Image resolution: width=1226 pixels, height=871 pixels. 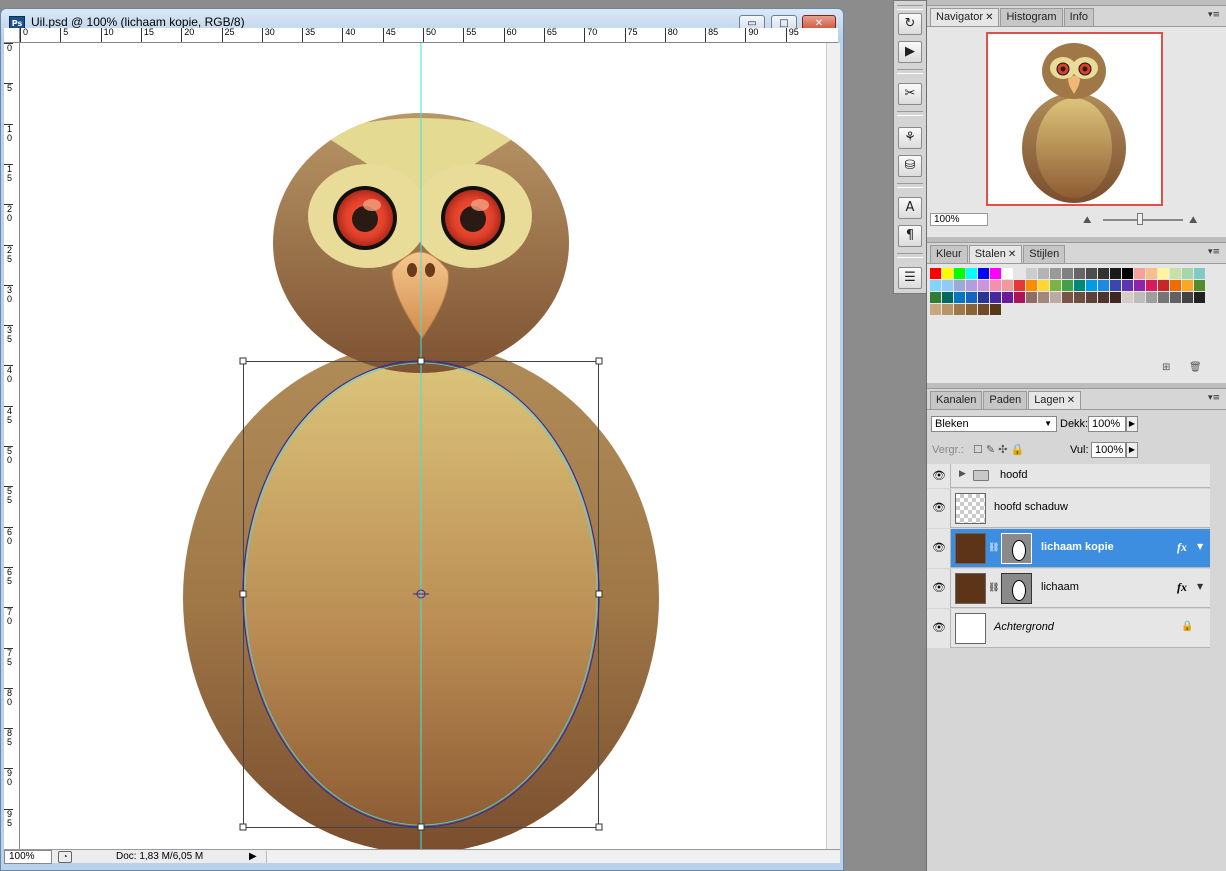 What do you see at coordinates (959, 219) in the screenshot?
I see `navigator-zoom-field: 100%` at bounding box center [959, 219].